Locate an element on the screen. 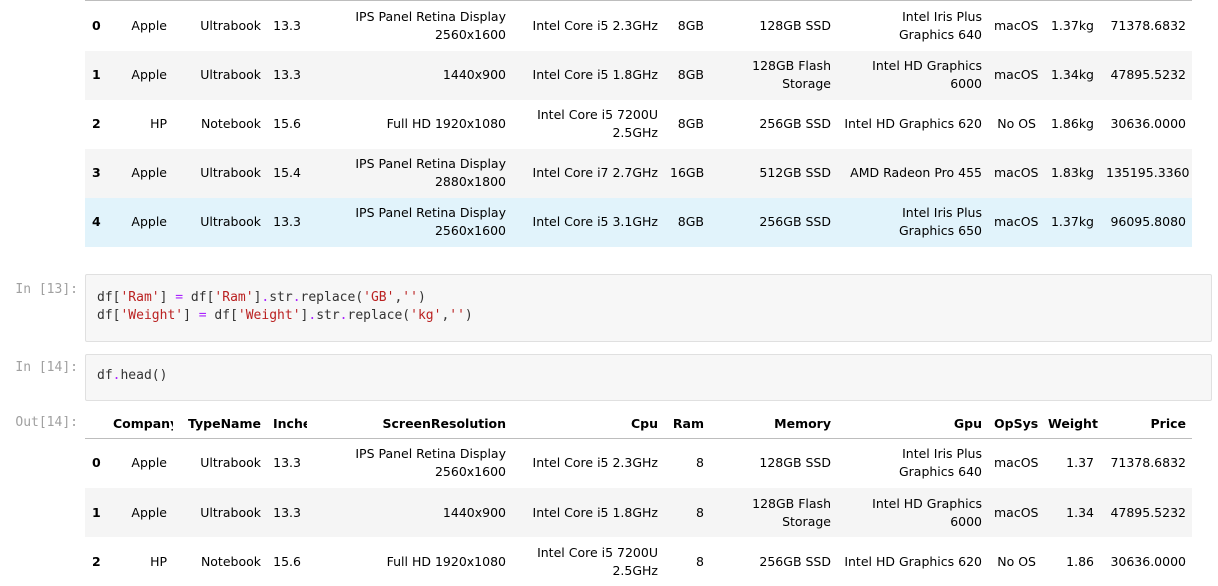  header-price: Price is located at coordinates (1146, 424).